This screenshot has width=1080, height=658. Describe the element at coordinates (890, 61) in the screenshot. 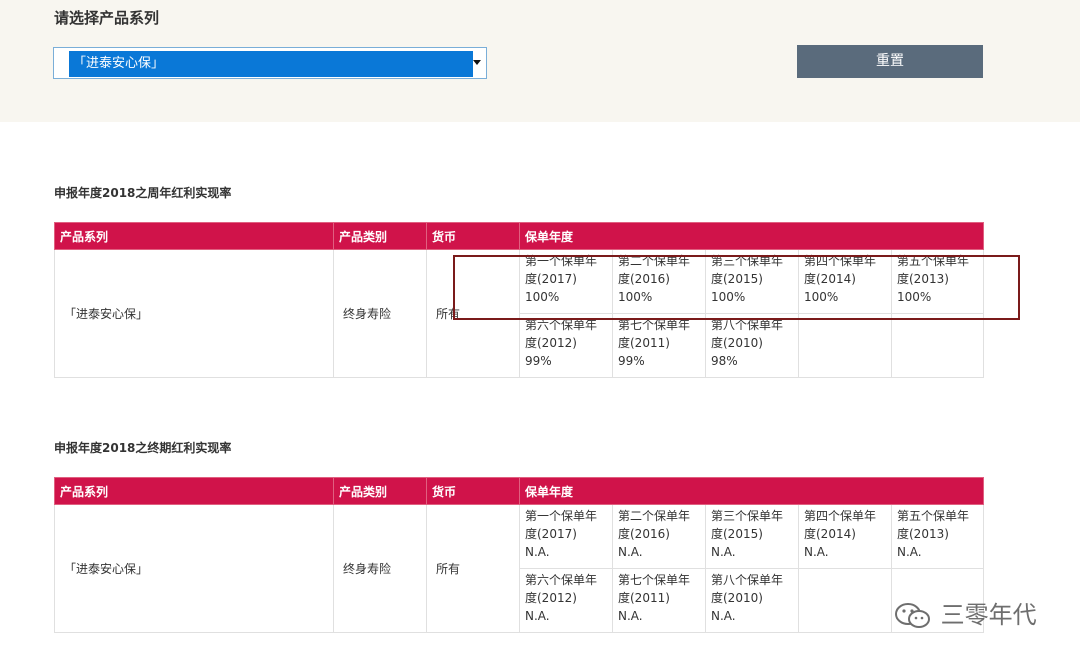

I see `reset-button: 重置` at that location.